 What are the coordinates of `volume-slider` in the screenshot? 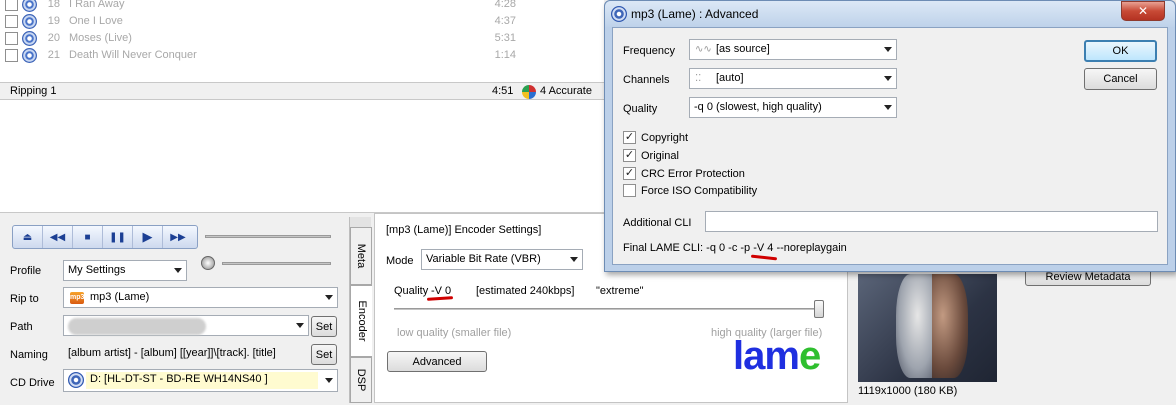 It's located at (276, 263).